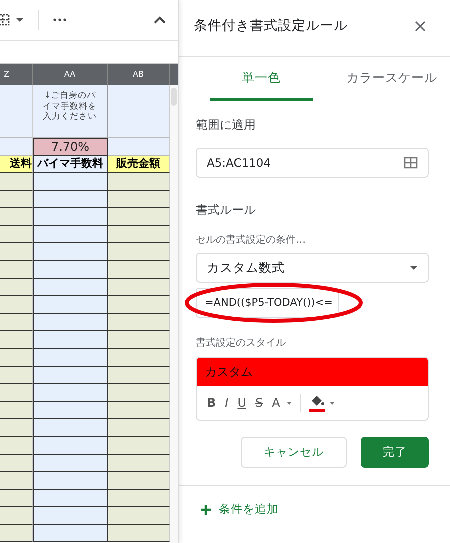 Image resolution: width=450 pixels, height=543 pixels. I want to click on style-label: 書式設定のスタイル, so click(241, 343).